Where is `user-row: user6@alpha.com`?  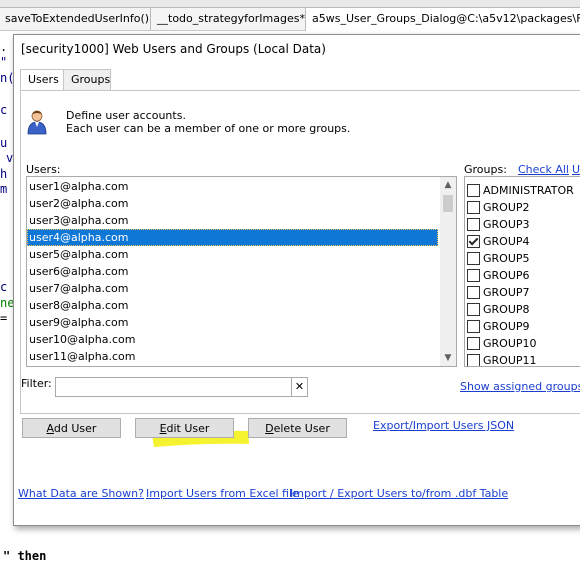
user-row: user6@alpha.com is located at coordinates (232, 271).